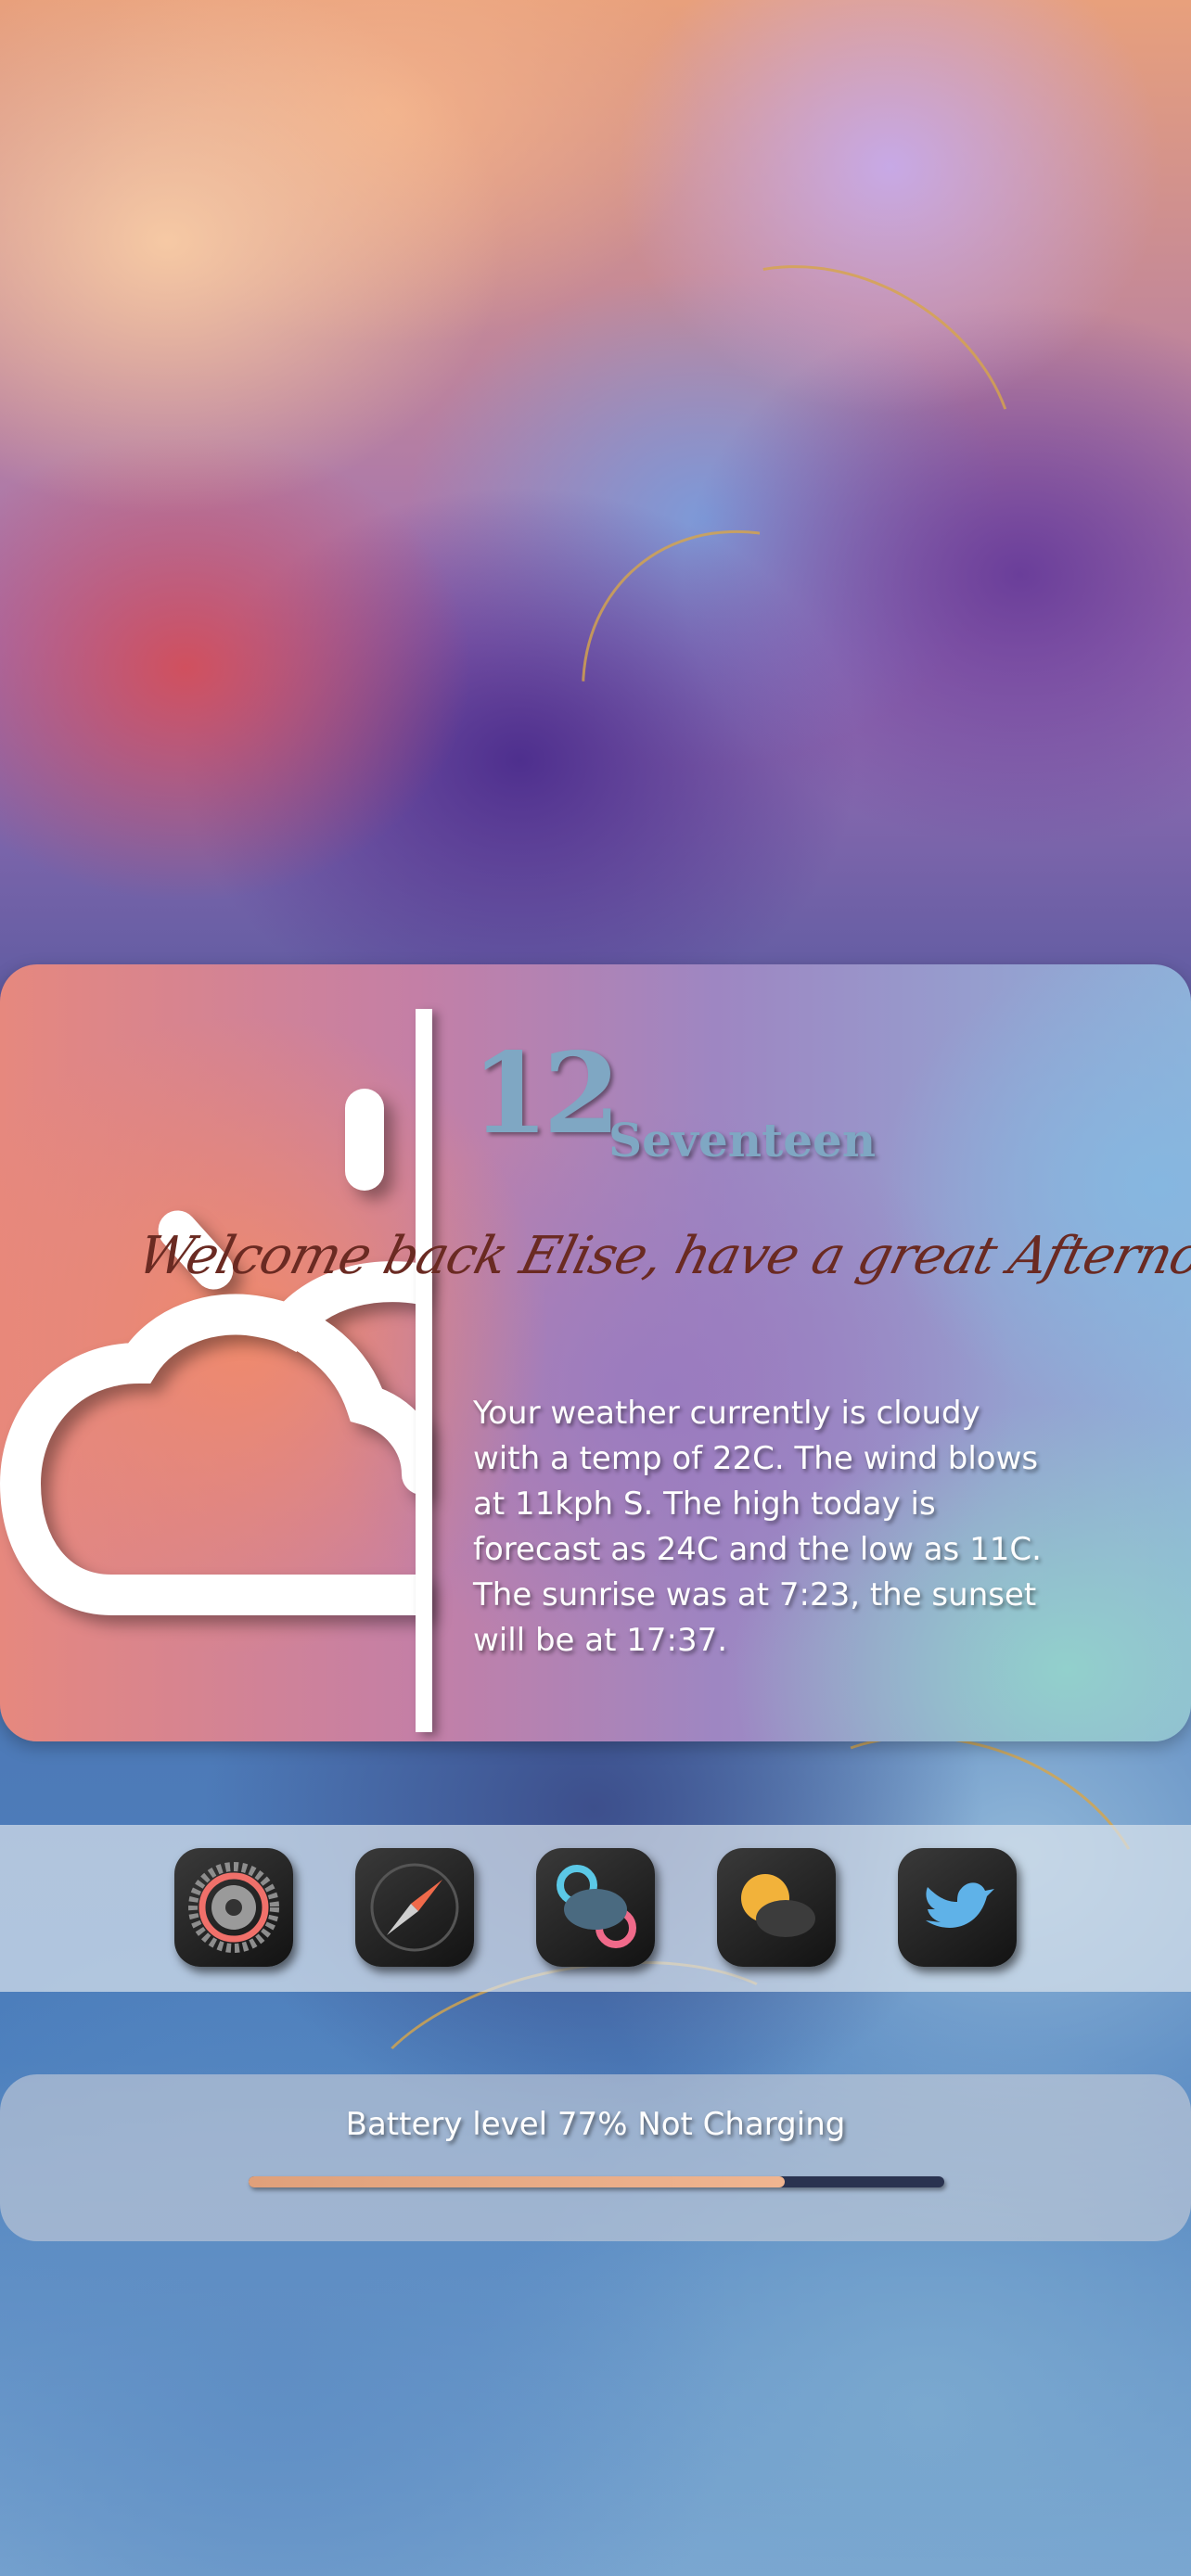 The image size is (1191, 2576). I want to click on battery-progress-fill, so click(517, 2181).